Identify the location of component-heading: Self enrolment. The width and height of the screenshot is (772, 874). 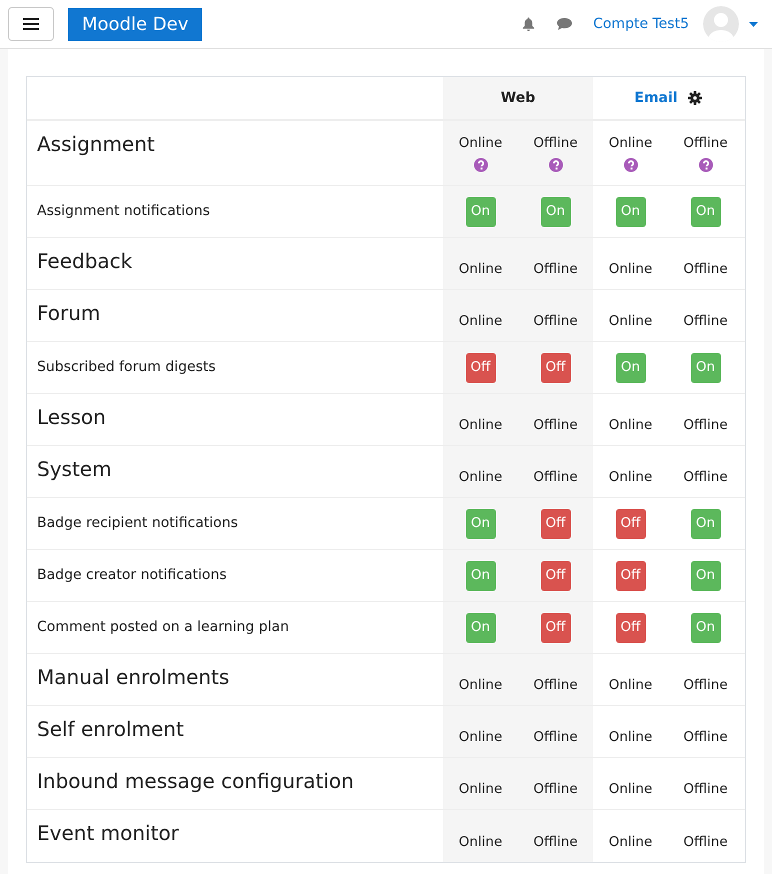
(110, 729).